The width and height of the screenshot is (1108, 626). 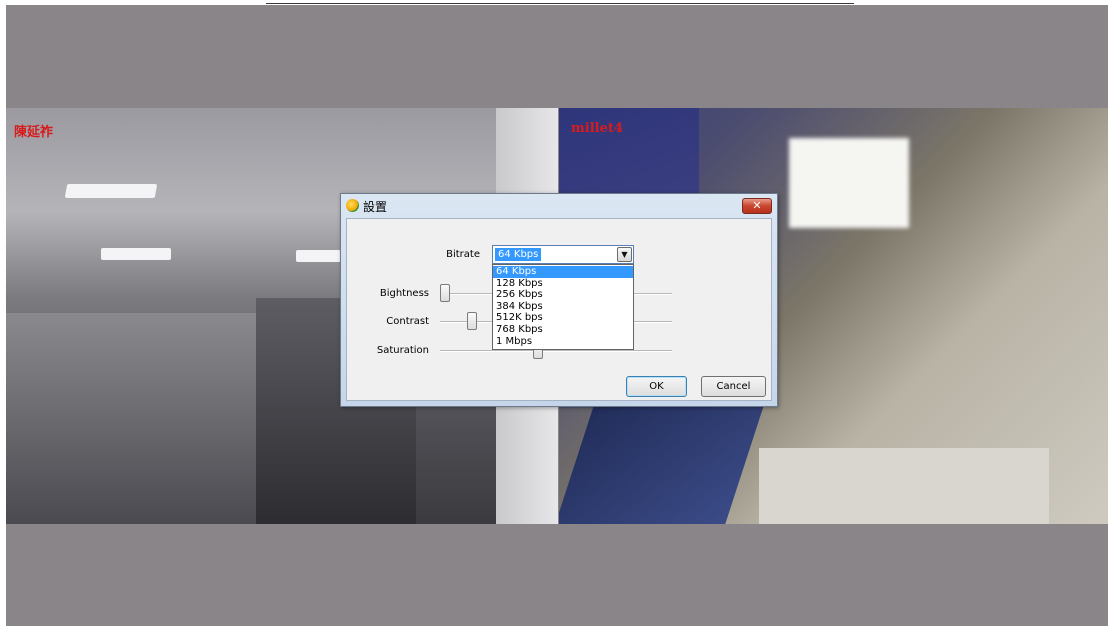 What do you see at coordinates (563, 330) in the screenshot?
I see `bitrate-option: 768 Kbps` at bounding box center [563, 330].